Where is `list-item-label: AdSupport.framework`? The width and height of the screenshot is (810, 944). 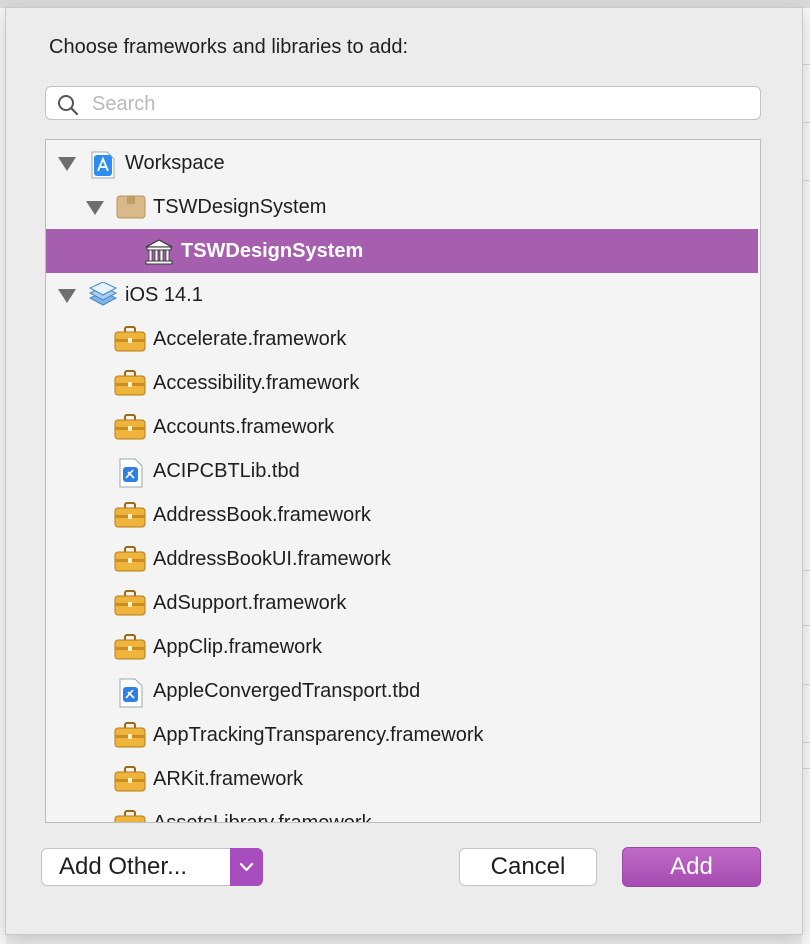 list-item-label: AdSupport.framework is located at coordinates (250, 603).